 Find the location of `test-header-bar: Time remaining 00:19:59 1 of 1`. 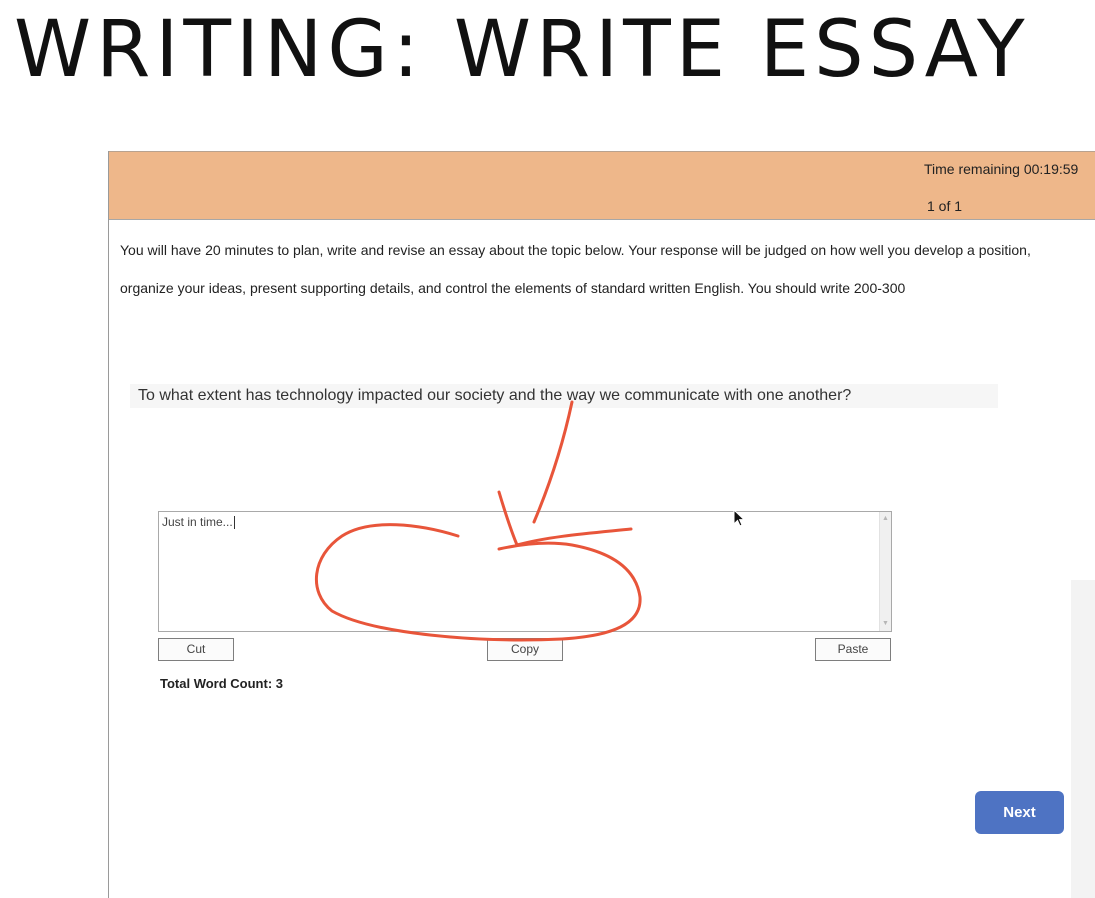

test-header-bar: Time remaining 00:19:59 1 of 1 is located at coordinates (602, 185).